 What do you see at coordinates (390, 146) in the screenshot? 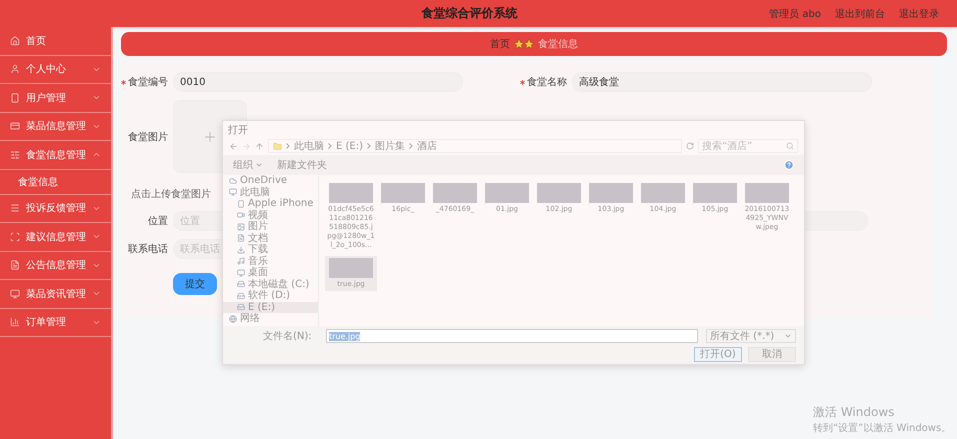
I see `path-segment: 图片集` at bounding box center [390, 146].